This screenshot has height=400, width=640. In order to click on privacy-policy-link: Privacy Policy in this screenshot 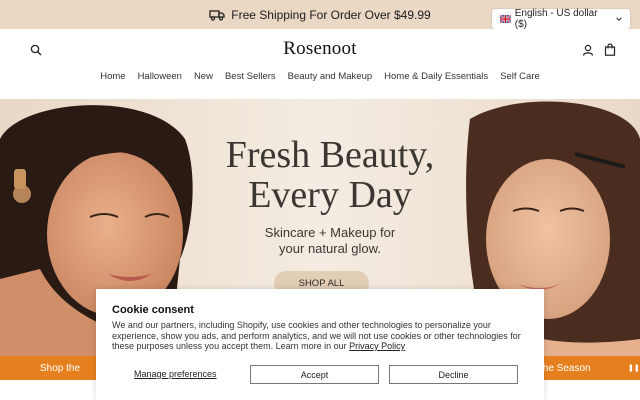, I will do `click(377, 346)`.